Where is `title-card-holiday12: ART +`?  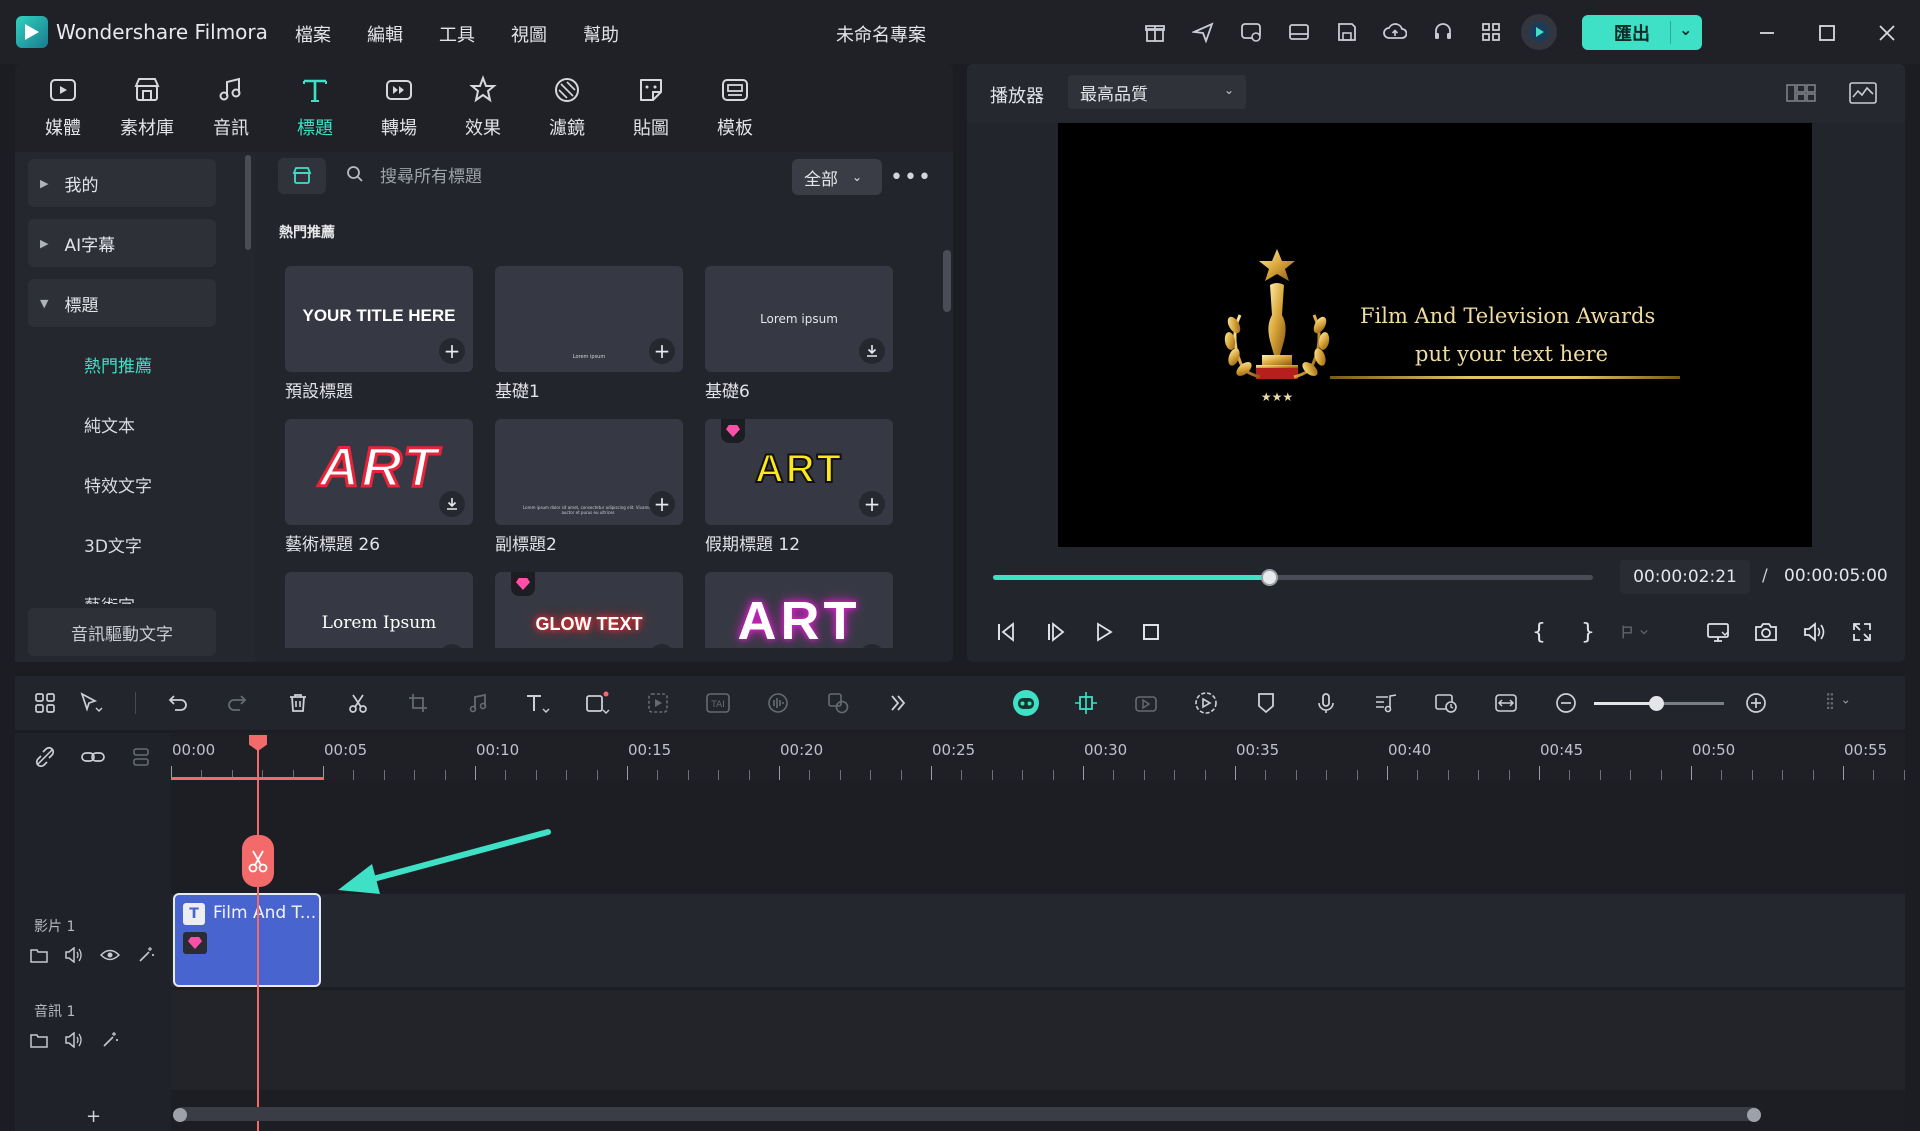
title-card-holiday12: ART + is located at coordinates (799, 472).